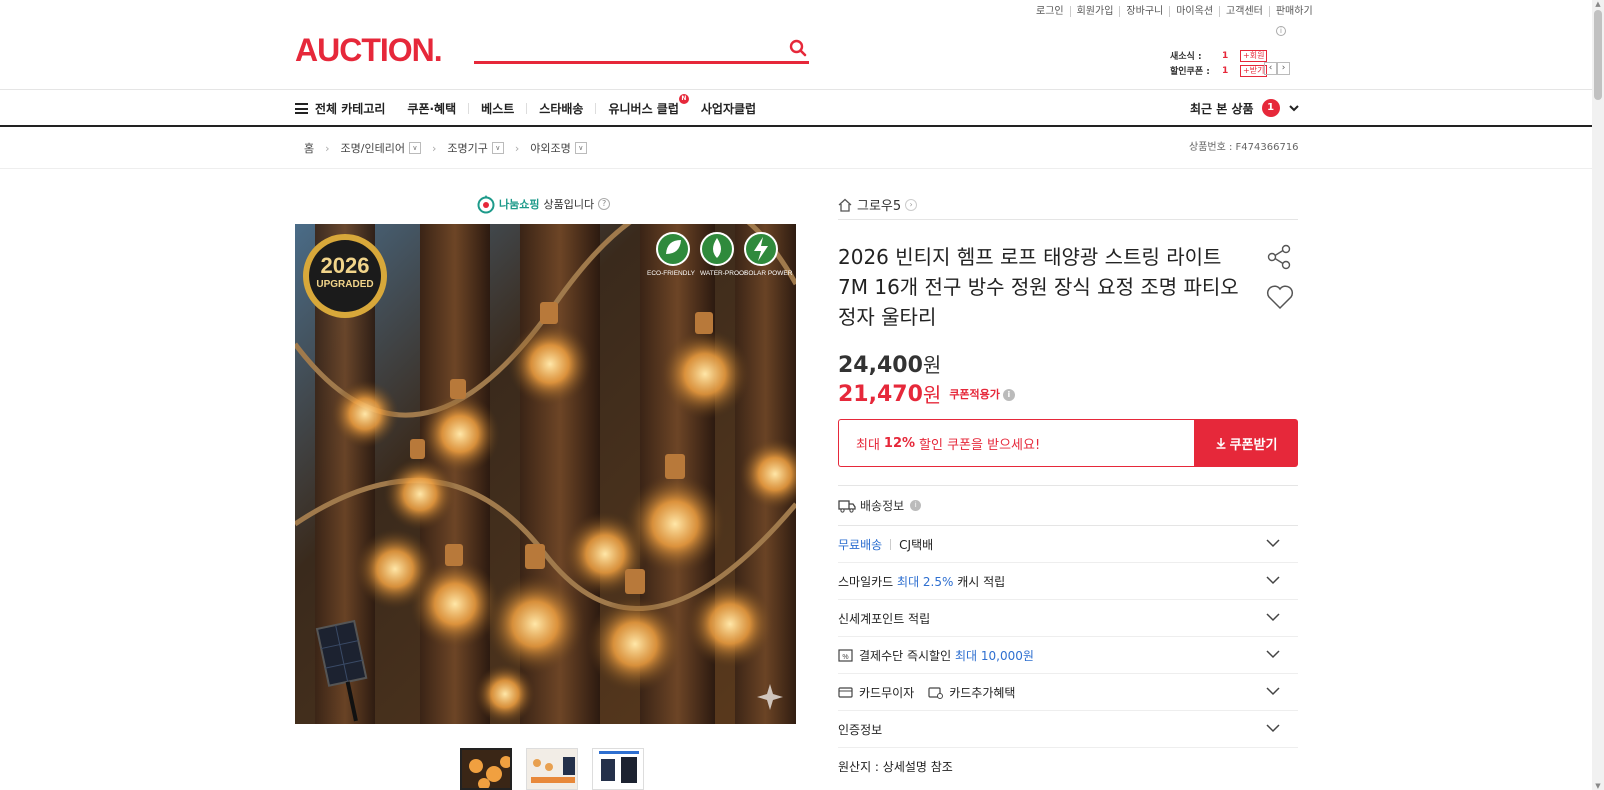 This screenshot has width=1604, height=790. I want to click on smile-card-post: 캐시 적립, so click(981, 581).